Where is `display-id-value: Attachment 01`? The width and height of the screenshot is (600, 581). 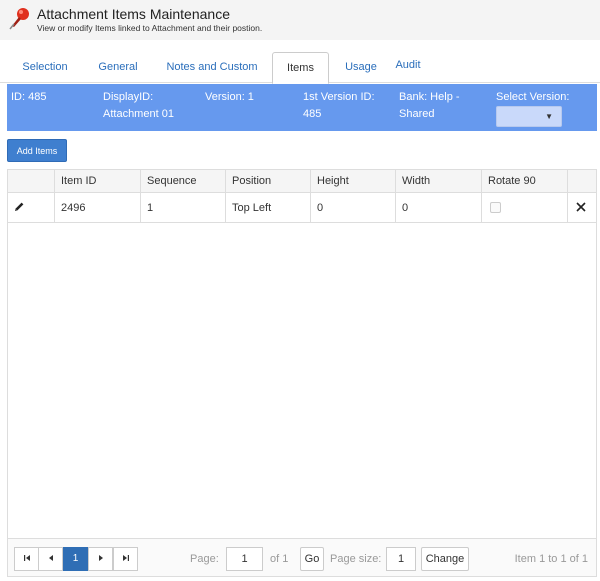
display-id-value: Attachment 01 is located at coordinates (138, 114).